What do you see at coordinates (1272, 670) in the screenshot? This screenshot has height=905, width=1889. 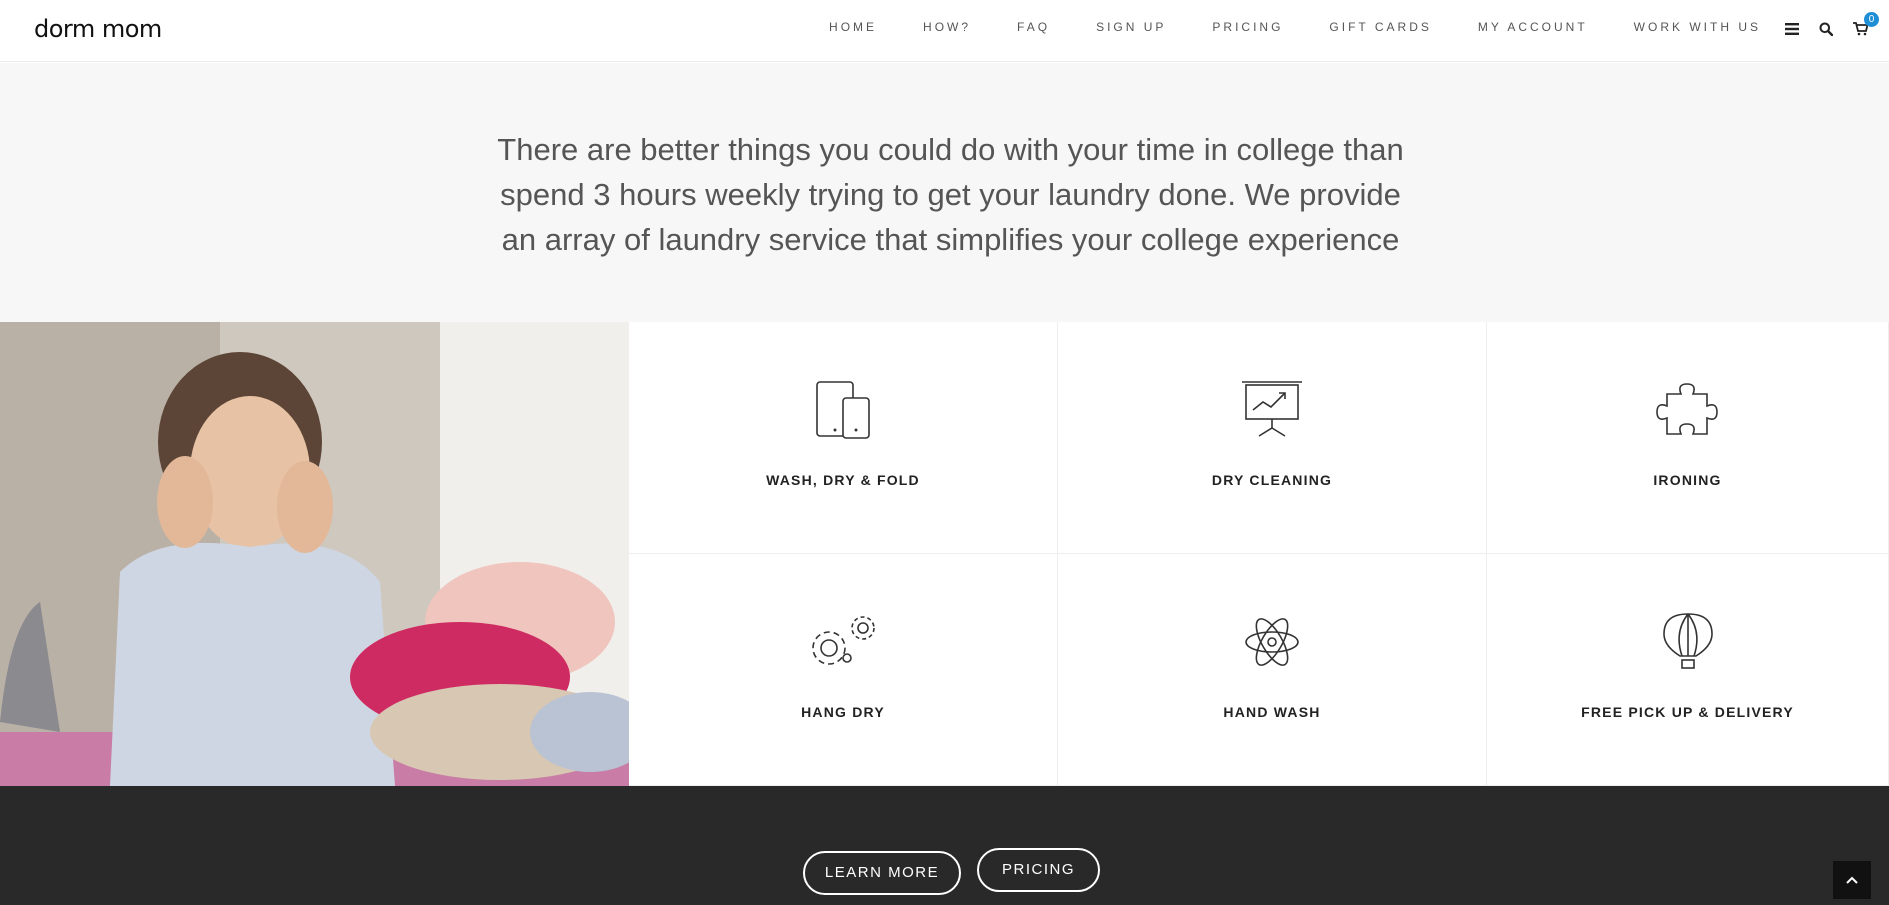 I see `service-hand-wash: HAND WASH` at bounding box center [1272, 670].